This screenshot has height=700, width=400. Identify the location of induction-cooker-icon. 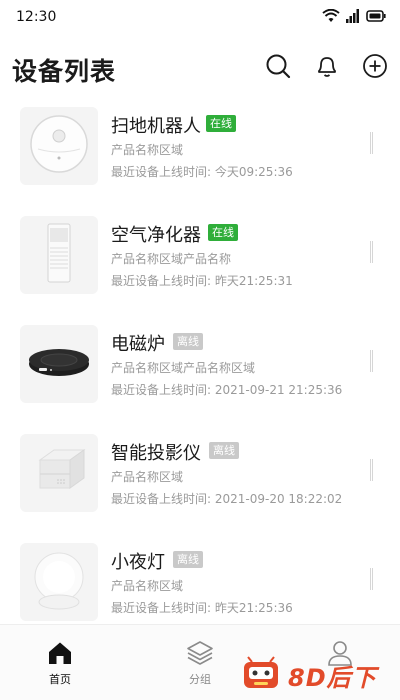
(59, 364).